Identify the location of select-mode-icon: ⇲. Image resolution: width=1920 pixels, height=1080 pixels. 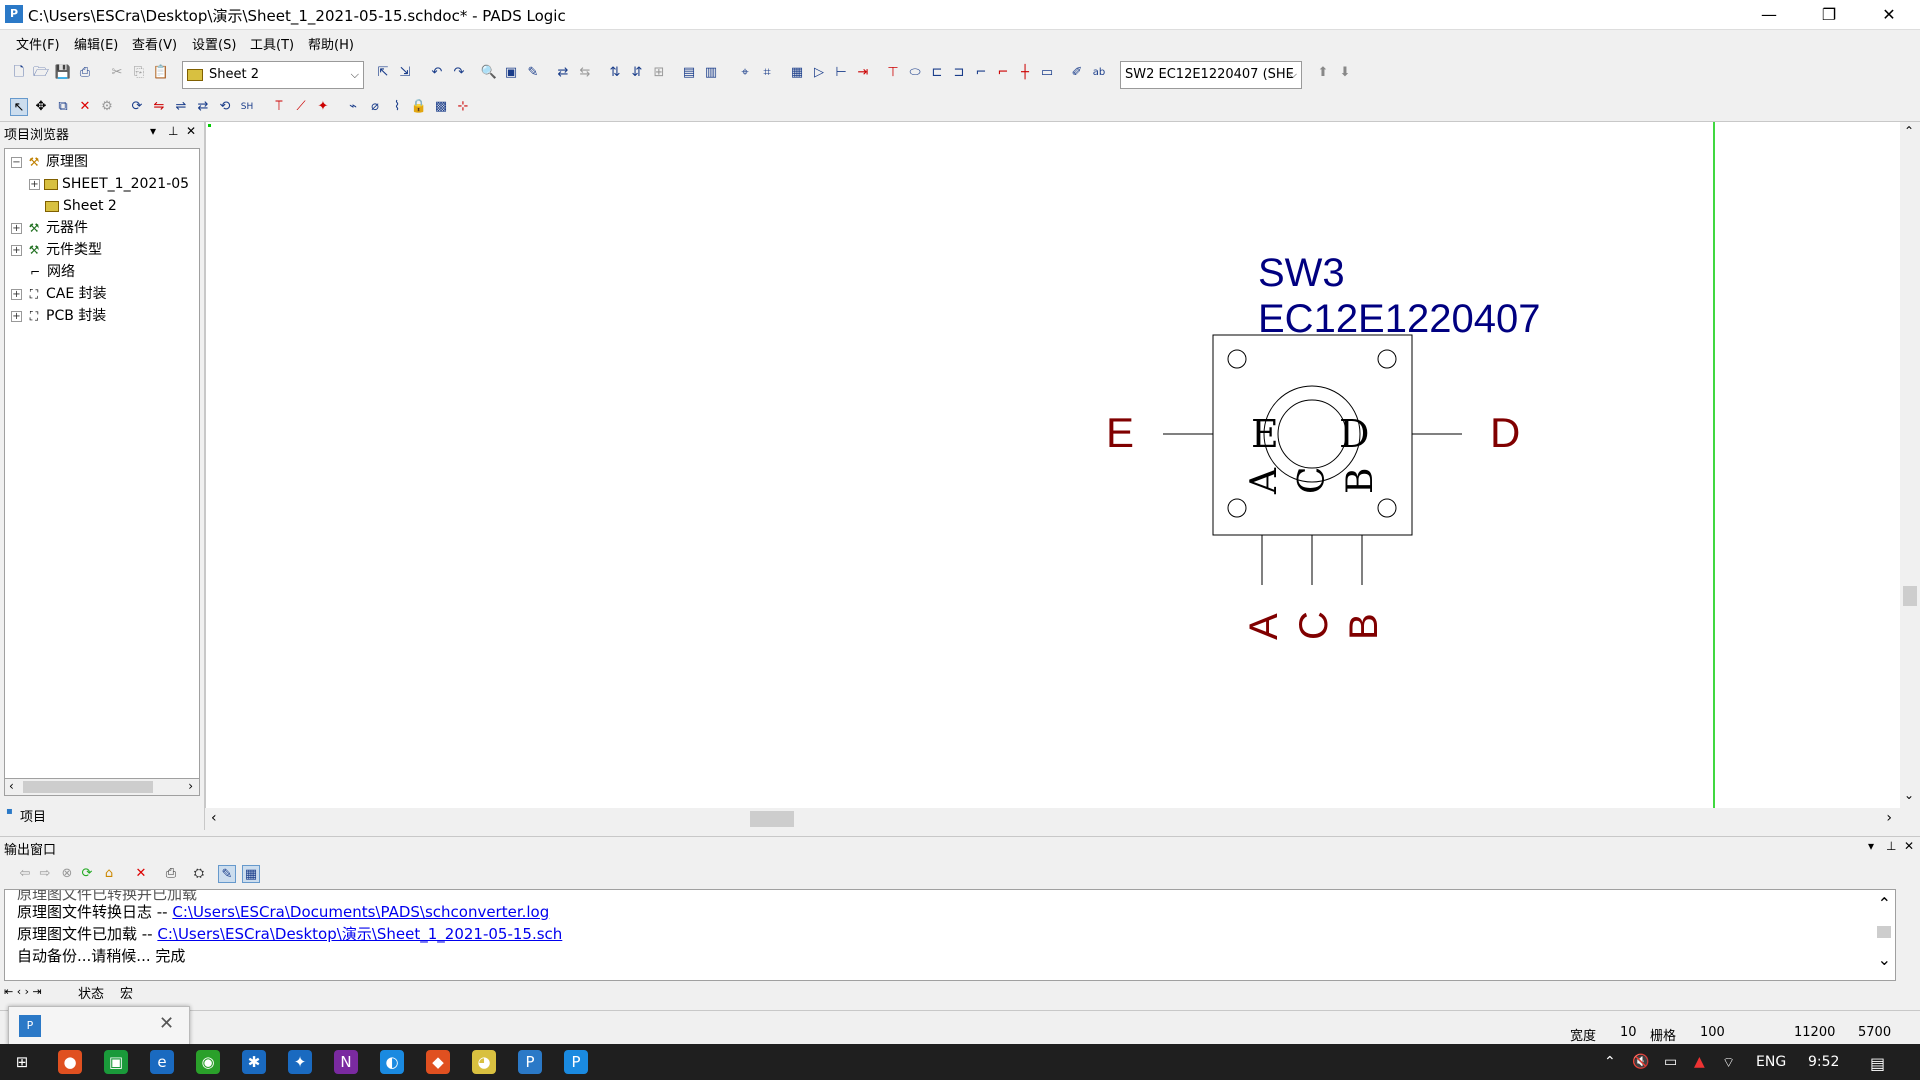
(405, 73).